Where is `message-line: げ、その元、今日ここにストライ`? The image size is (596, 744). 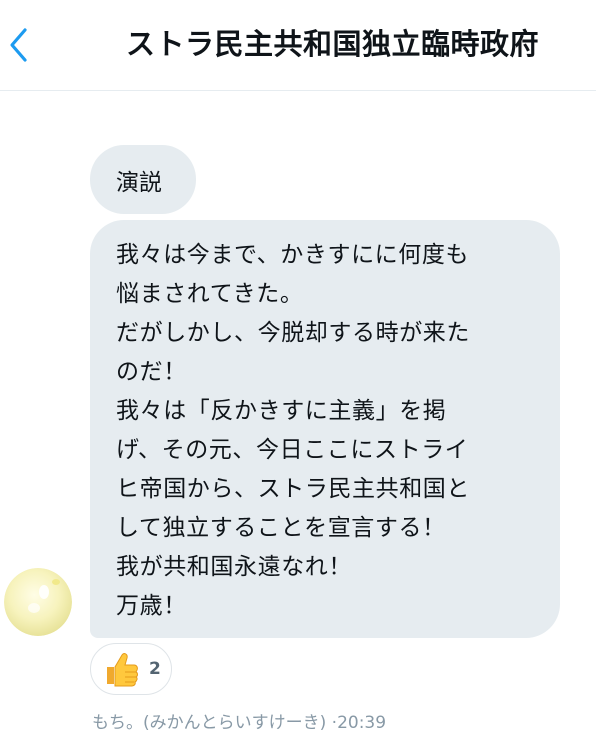
message-line: げ、その元、今日ここにストライ is located at coordinates (292, 450).